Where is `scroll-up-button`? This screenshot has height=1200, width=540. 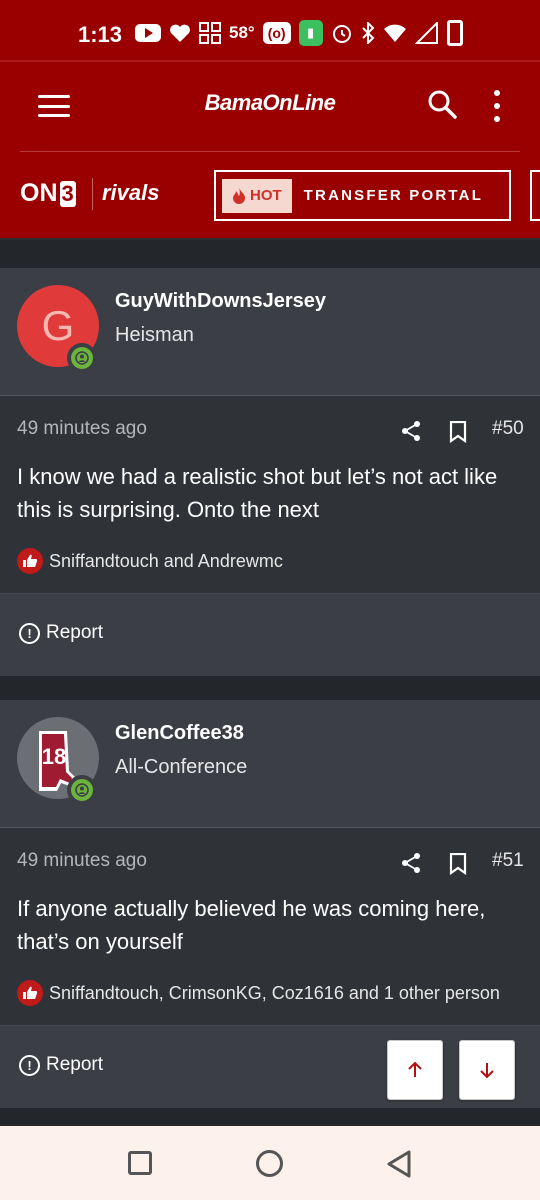 scroll-up-button is located at coordinates (415, 1070).